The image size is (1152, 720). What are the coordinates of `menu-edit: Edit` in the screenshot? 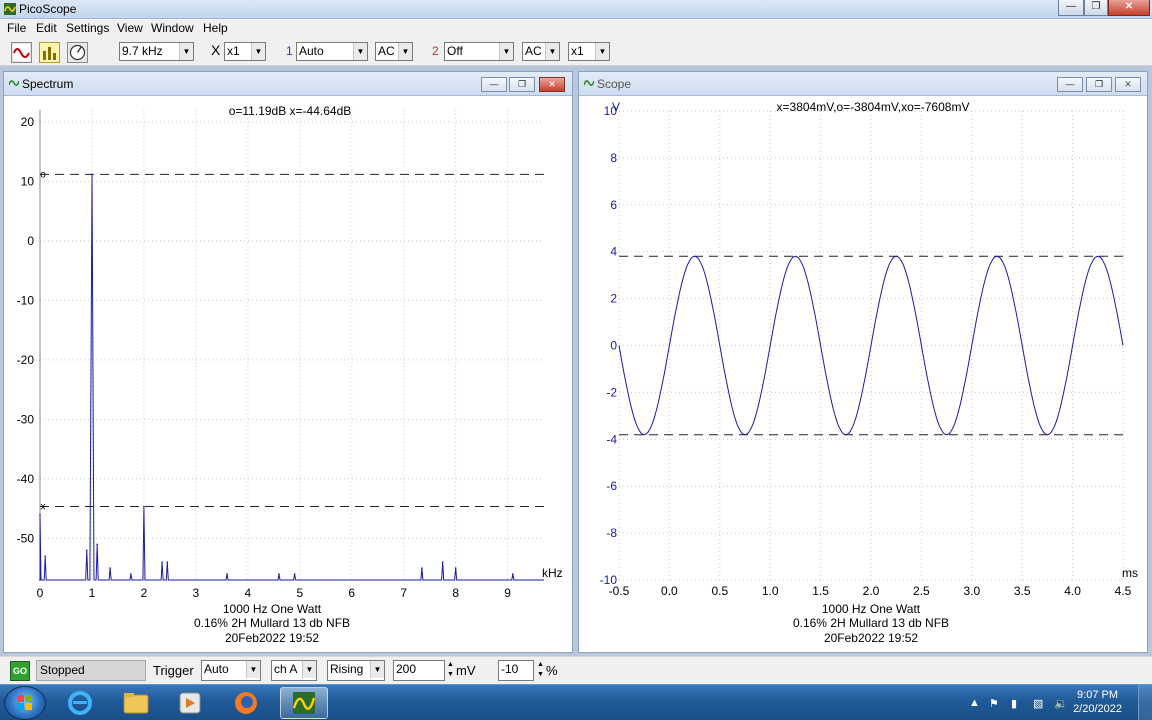 It's located at (46, 28).